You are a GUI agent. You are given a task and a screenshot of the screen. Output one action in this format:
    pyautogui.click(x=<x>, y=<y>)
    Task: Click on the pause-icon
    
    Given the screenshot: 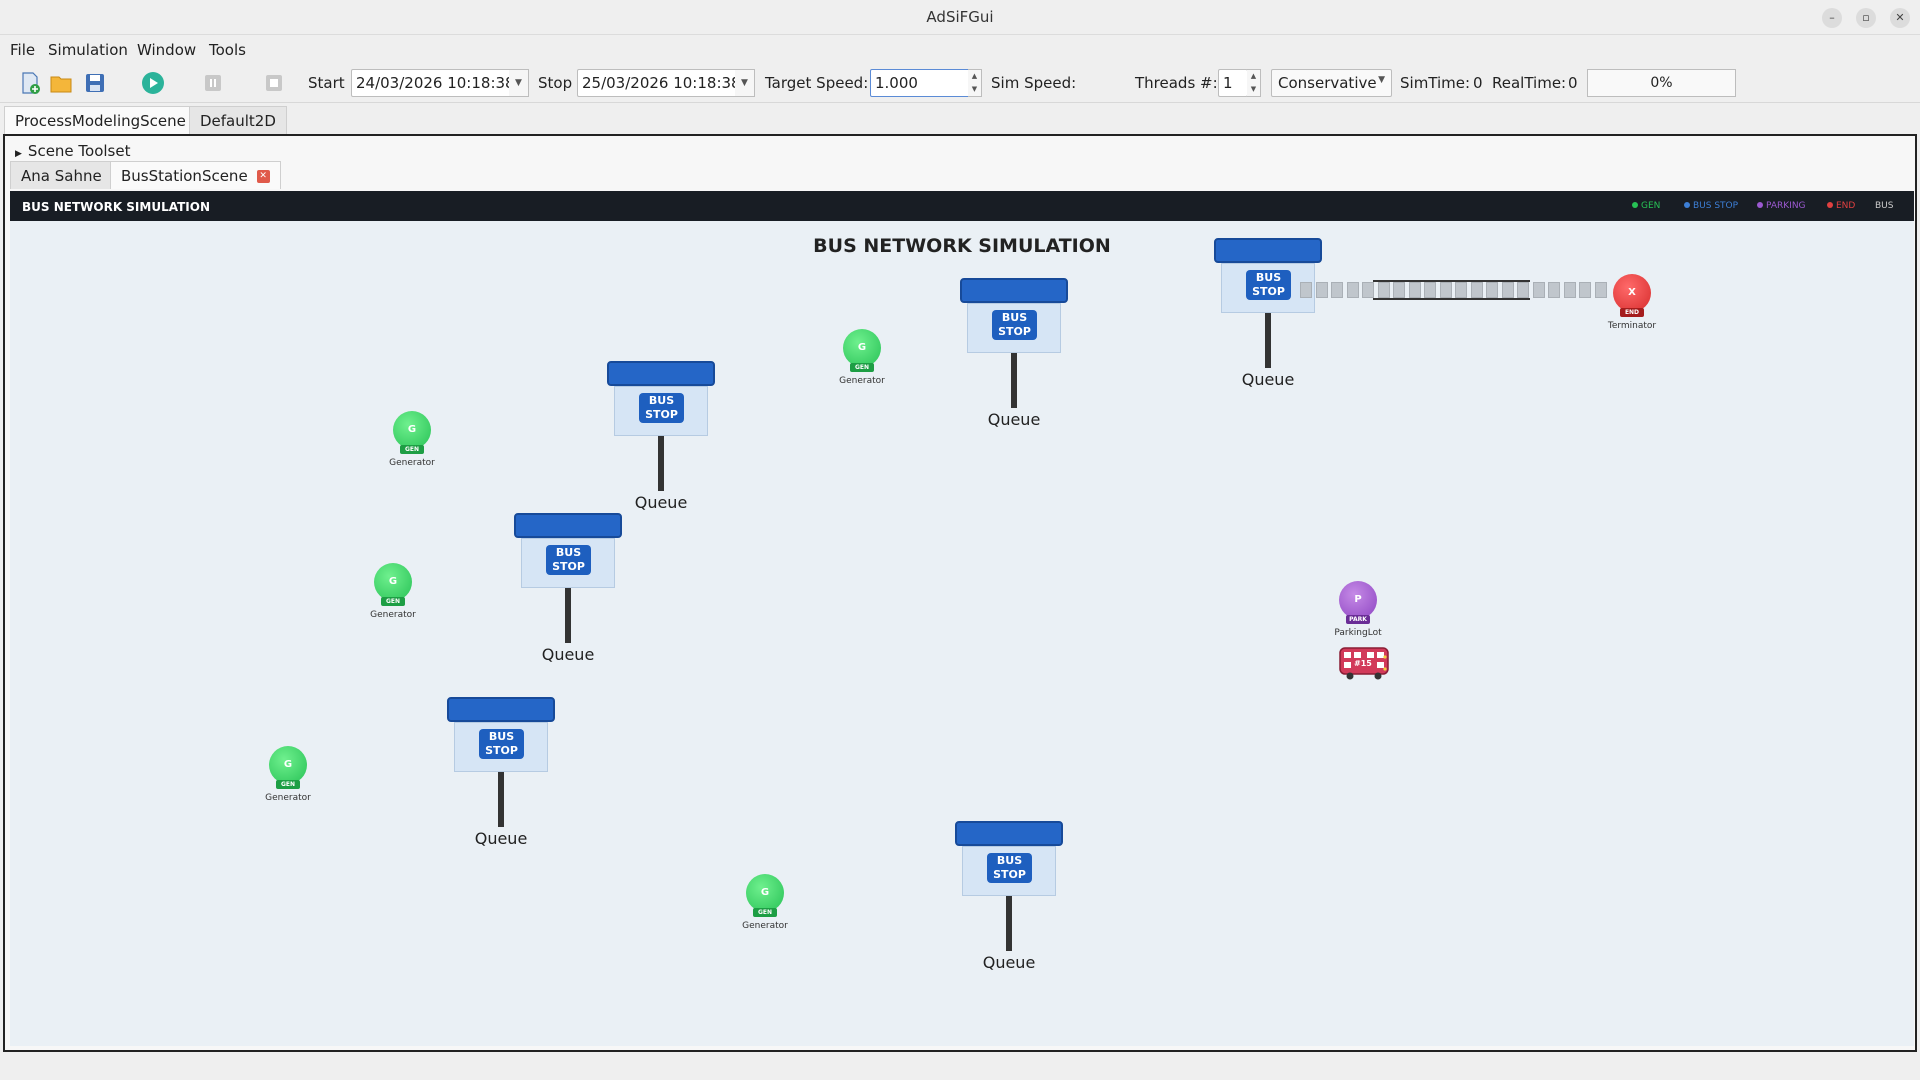 What is the action you would take?
    pyautogui.click(x=213, y=83)
    